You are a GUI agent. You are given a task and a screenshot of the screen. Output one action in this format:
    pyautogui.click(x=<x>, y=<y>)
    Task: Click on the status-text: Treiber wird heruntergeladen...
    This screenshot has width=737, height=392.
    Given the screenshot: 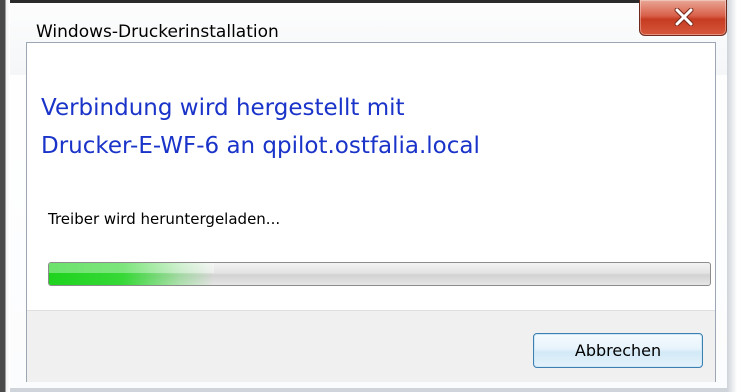 What is the action you would take?
    pyautogui.click(x=164, y=219)
    